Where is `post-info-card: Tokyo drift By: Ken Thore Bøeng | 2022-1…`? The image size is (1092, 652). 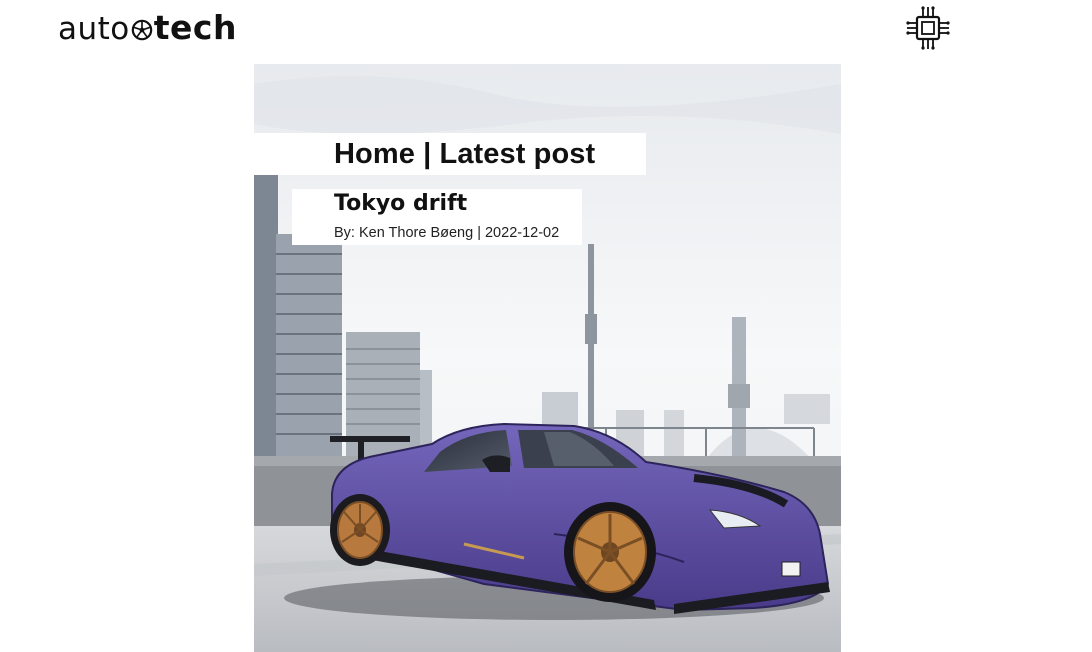 post-info-card: Tokyo drift By: Ken Thore Bøeng | 2022-1… is located at coordinates (437, 217).